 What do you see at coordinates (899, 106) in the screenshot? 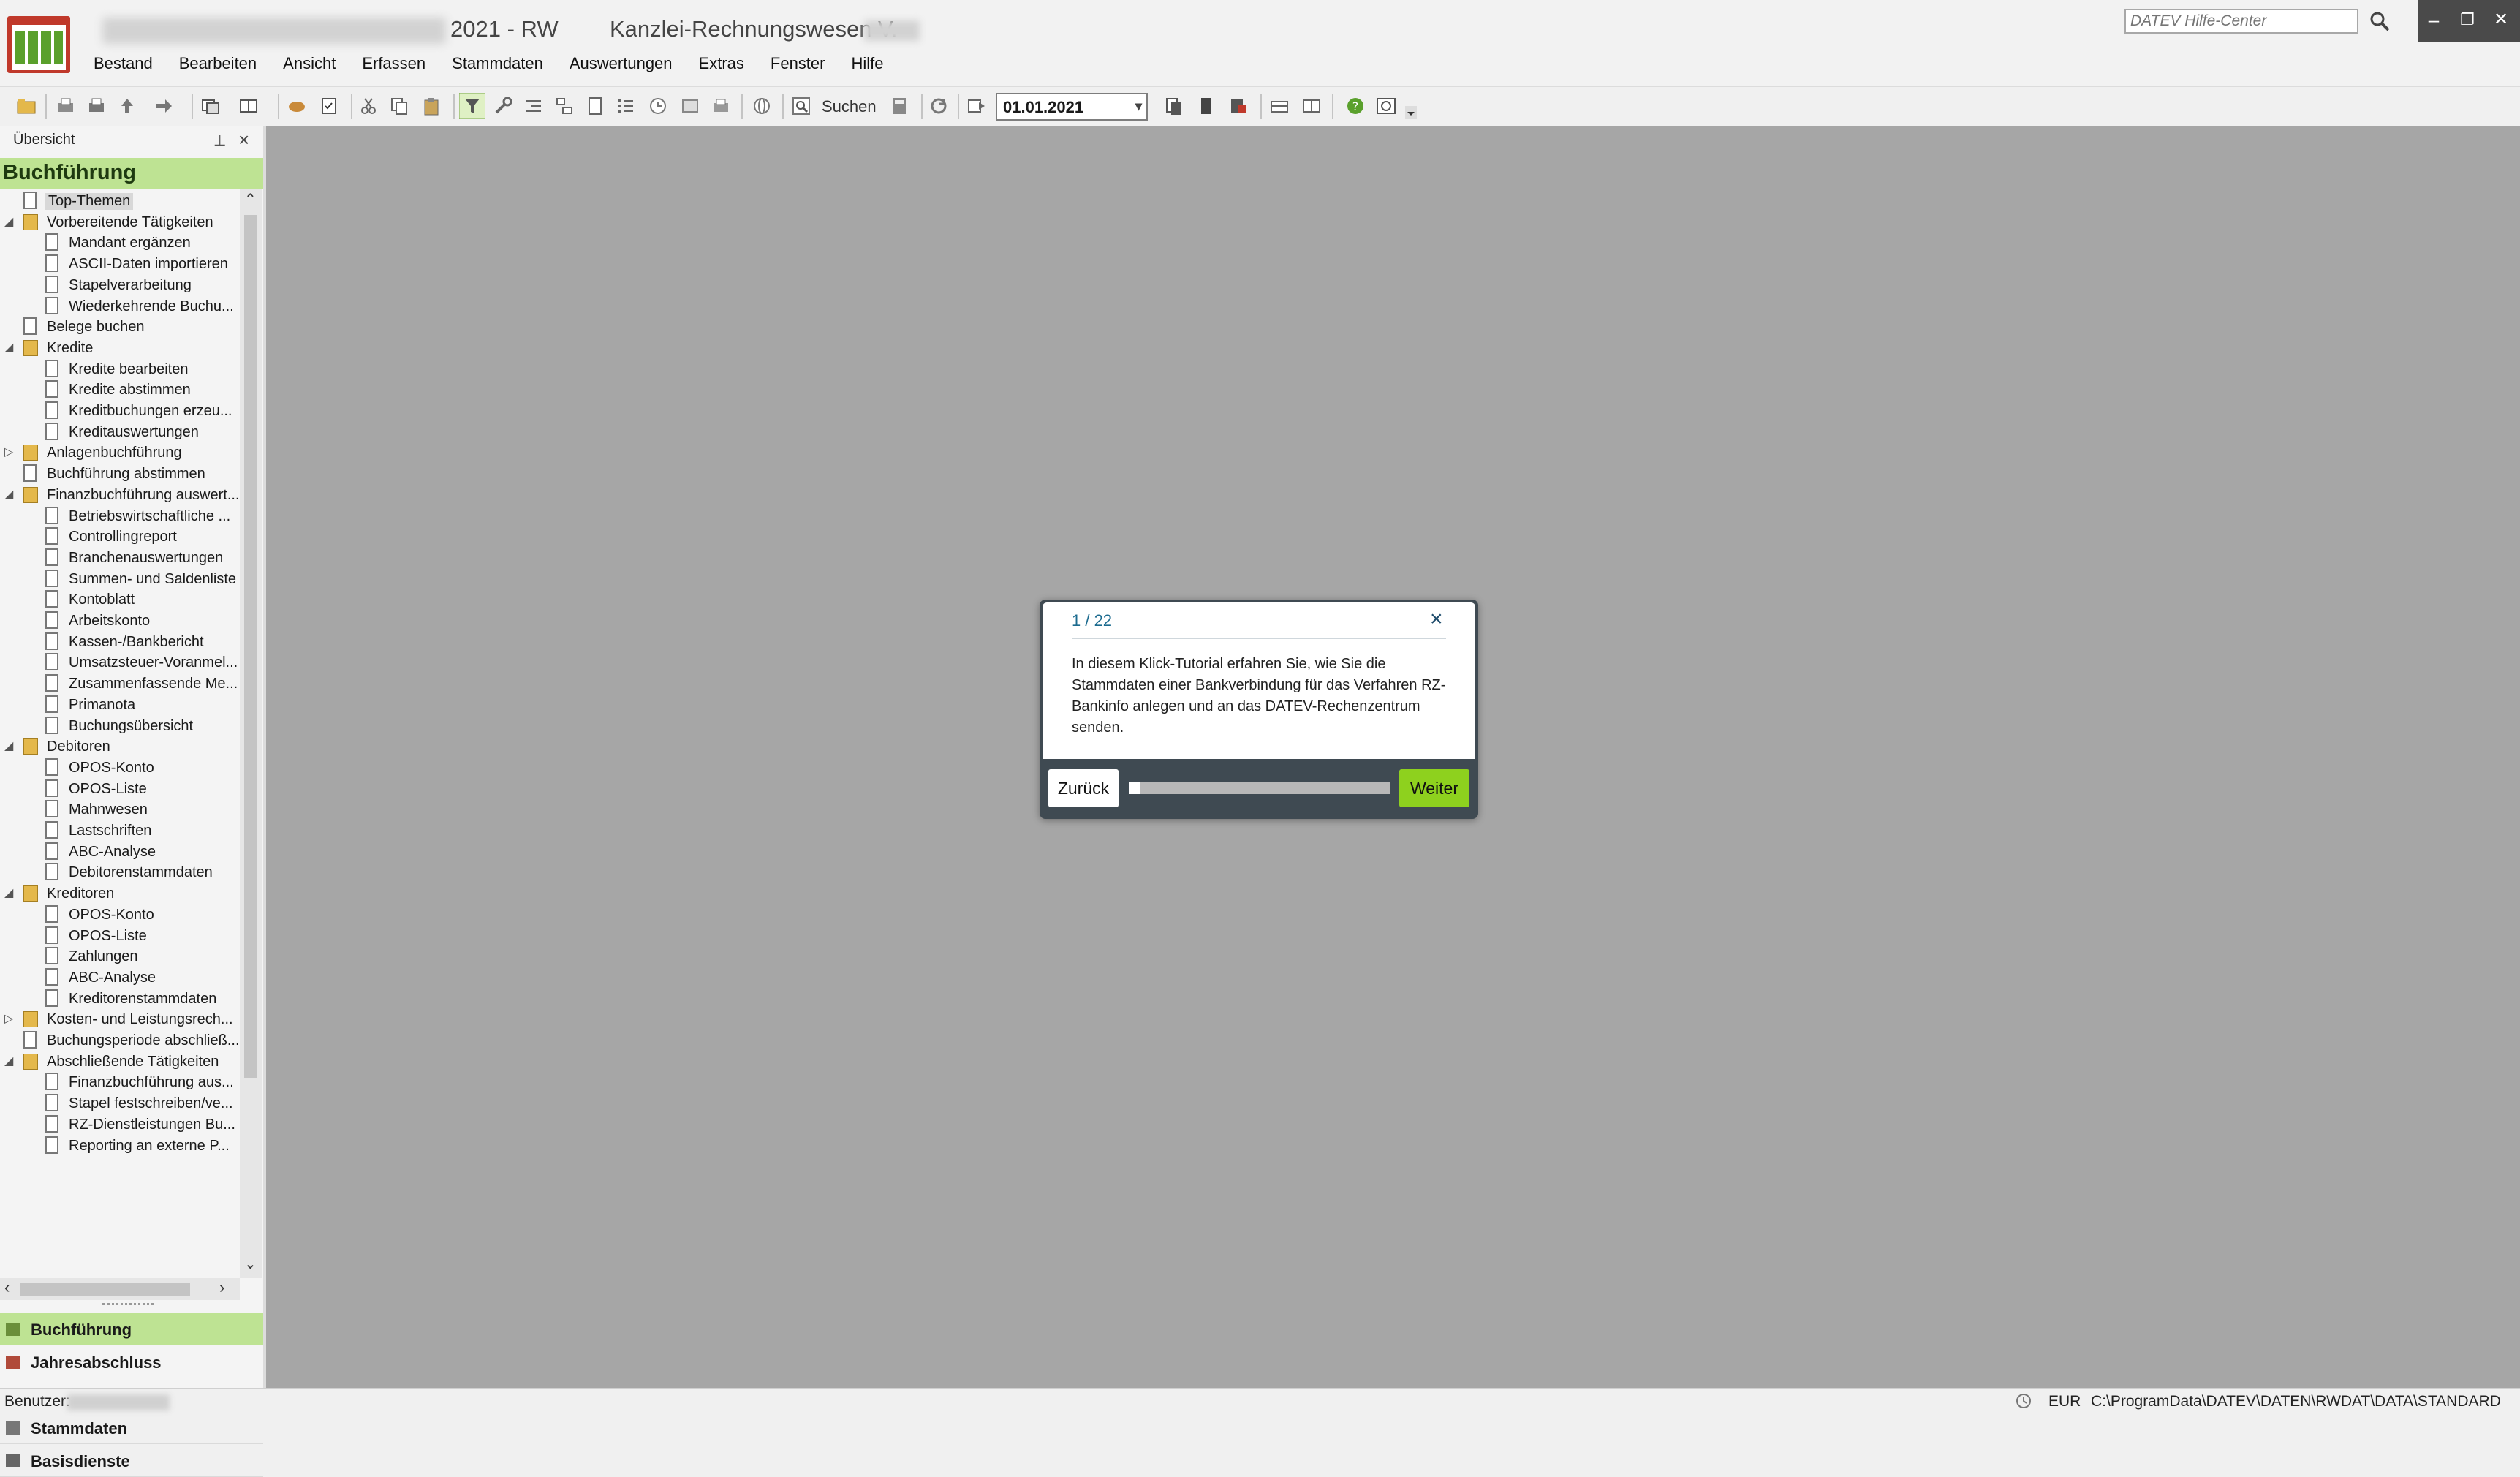
I see `calculator-icon` at bounding box center [899, 106].